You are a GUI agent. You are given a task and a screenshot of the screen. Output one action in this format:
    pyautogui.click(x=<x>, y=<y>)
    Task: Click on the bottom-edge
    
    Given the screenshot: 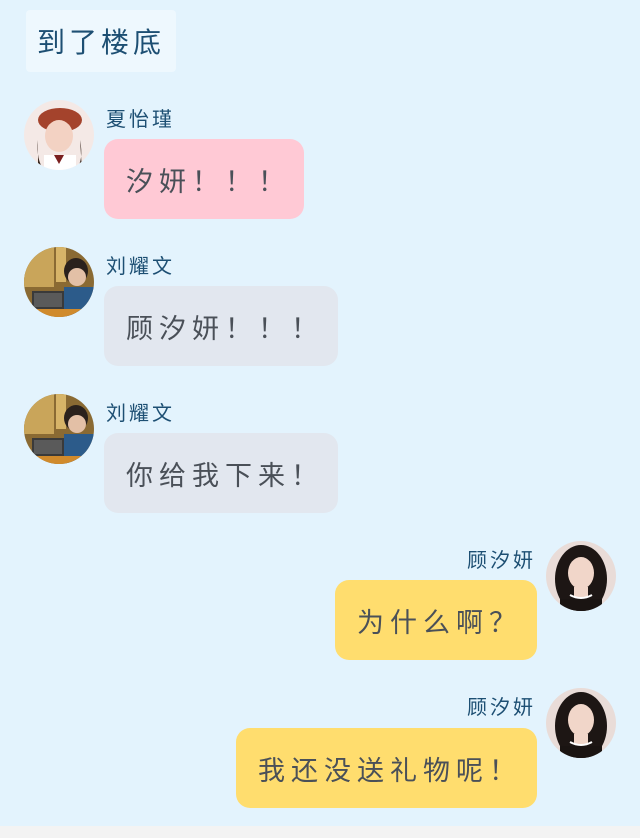 What is the action you would take?
    pyautogui.click(x=320, y=832)
    